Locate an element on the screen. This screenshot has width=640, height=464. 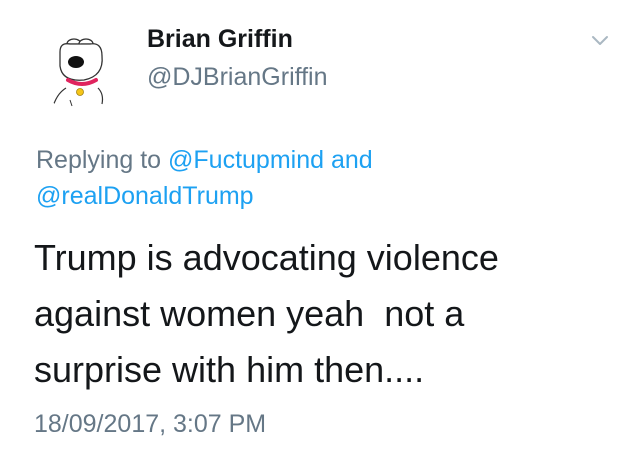
avatar is located at coordinates (82, 72).